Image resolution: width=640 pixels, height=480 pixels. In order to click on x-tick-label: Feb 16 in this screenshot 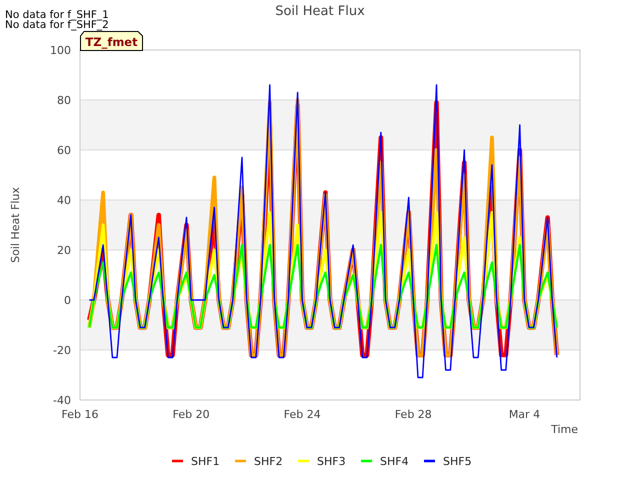, I will do `click(80, 414)`.